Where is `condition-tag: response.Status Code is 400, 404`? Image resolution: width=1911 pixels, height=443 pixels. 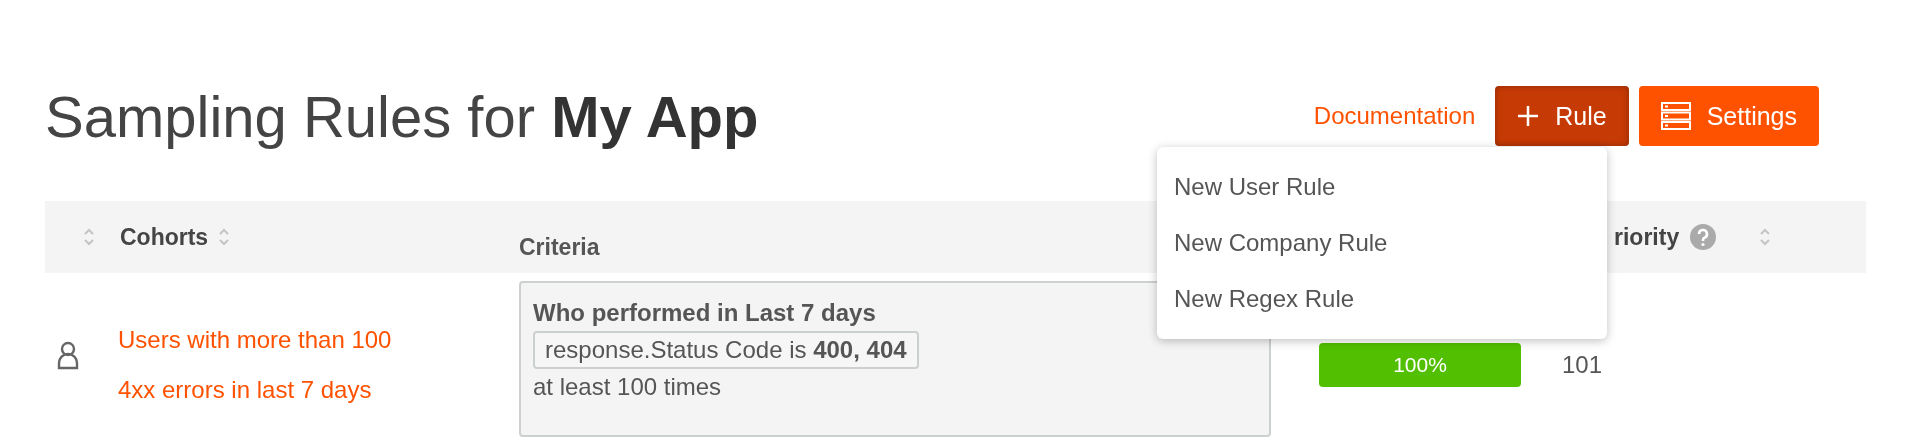 condition-tag: response.Status Code is 400, 404 is located at coordinates (726, 350).